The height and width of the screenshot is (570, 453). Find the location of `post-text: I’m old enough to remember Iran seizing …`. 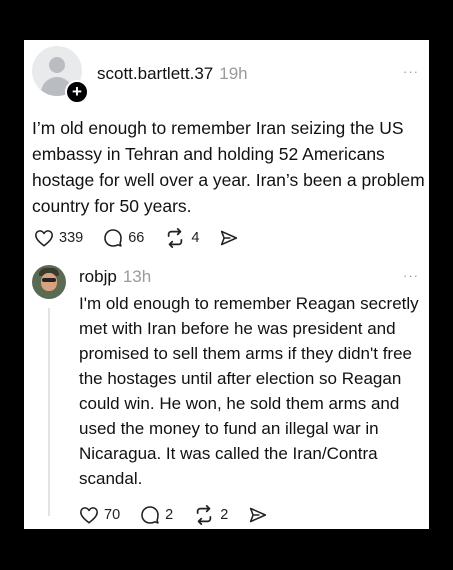

post-text: I’m old enough to remember Iran seizing … is located at coordinates (228, 167).